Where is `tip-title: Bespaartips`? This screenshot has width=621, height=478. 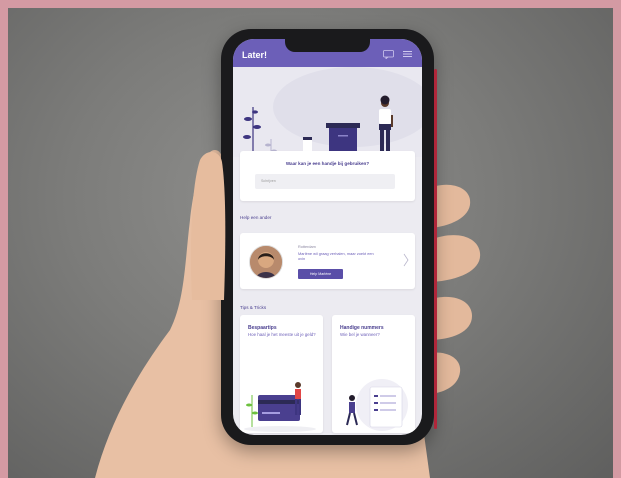 tip-title: Bespaartips is located at coordinates (262, 328).